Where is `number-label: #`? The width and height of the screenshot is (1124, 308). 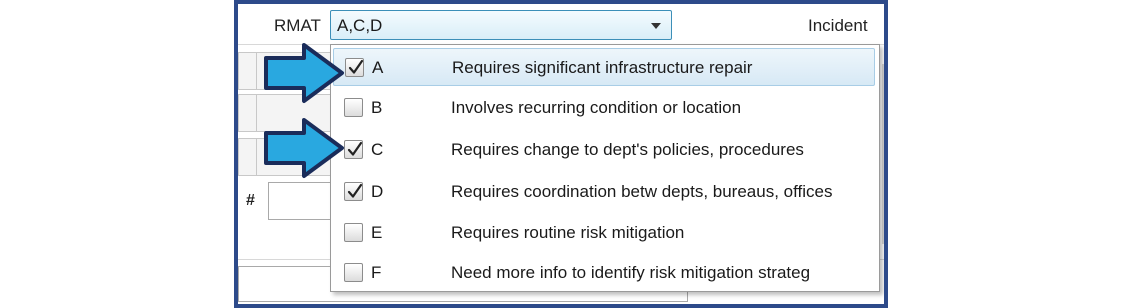 number-label: # is located at coordinates (250, 200).